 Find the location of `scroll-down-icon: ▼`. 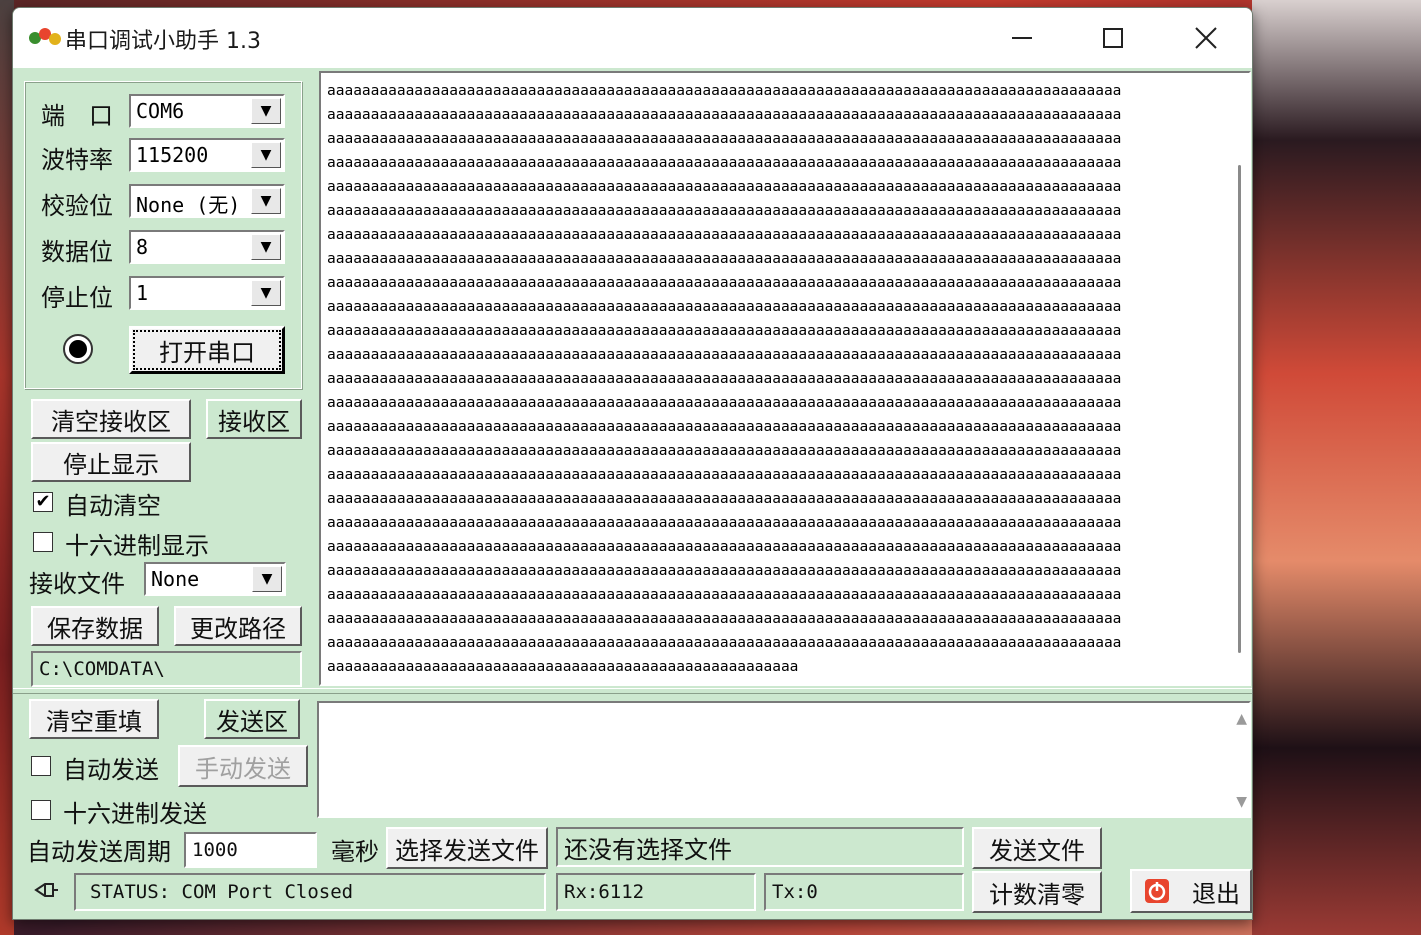

scroll-down-icon: ▼ is located at coordinates (1241, 802).